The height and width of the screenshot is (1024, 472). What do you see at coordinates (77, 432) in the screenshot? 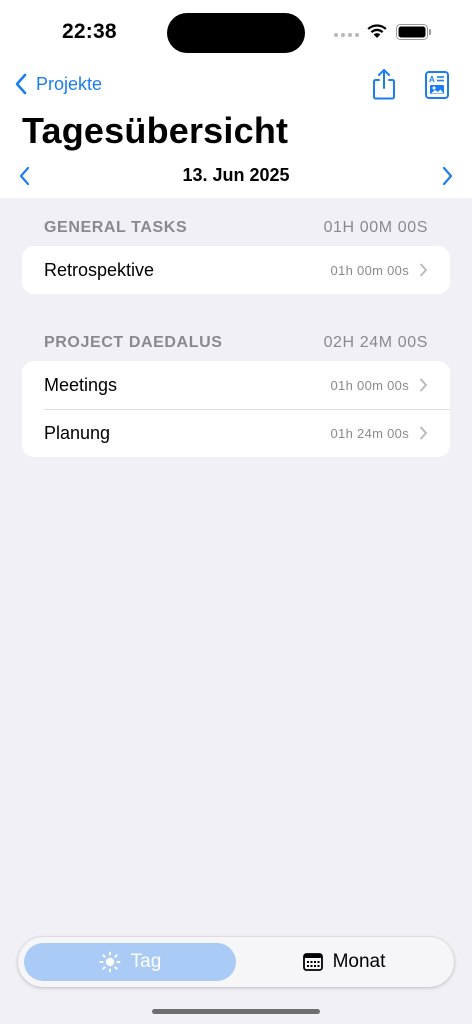
I see `task-label: Planung` at bounding box center [77, 432].